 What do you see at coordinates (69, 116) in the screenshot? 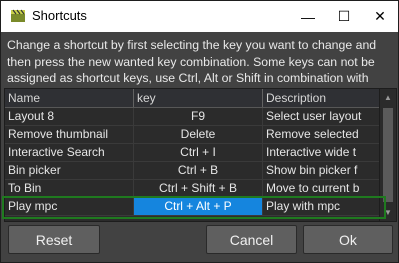
I see `cell-name: Layout 8` at bounding box center [69, 116].